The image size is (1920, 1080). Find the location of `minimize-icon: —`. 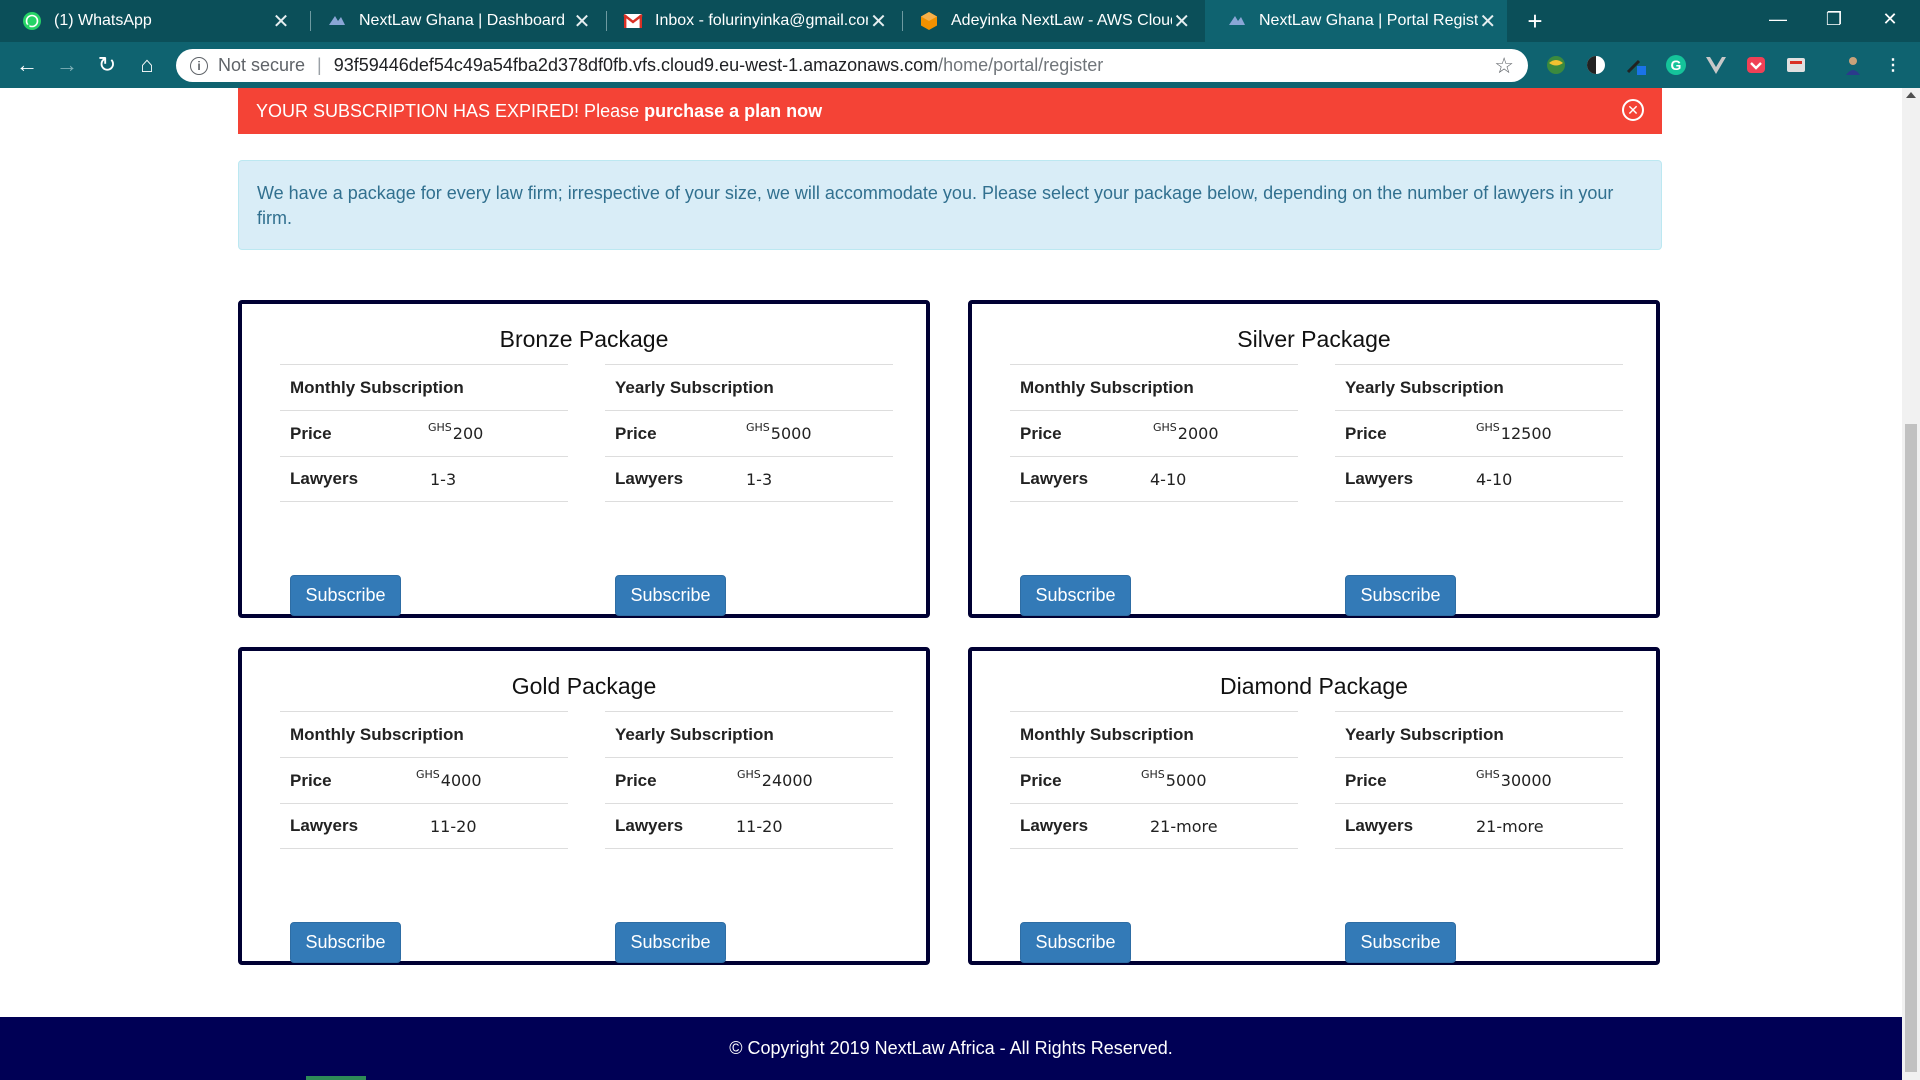

minimize-icon: — is located at coordinates (1778, 19).